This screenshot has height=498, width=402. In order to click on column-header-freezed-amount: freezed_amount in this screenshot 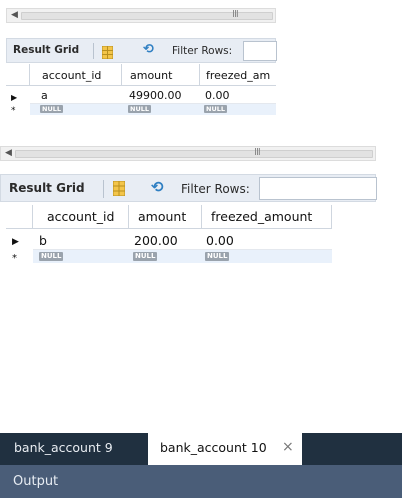, I will do `click(267, 217)`.